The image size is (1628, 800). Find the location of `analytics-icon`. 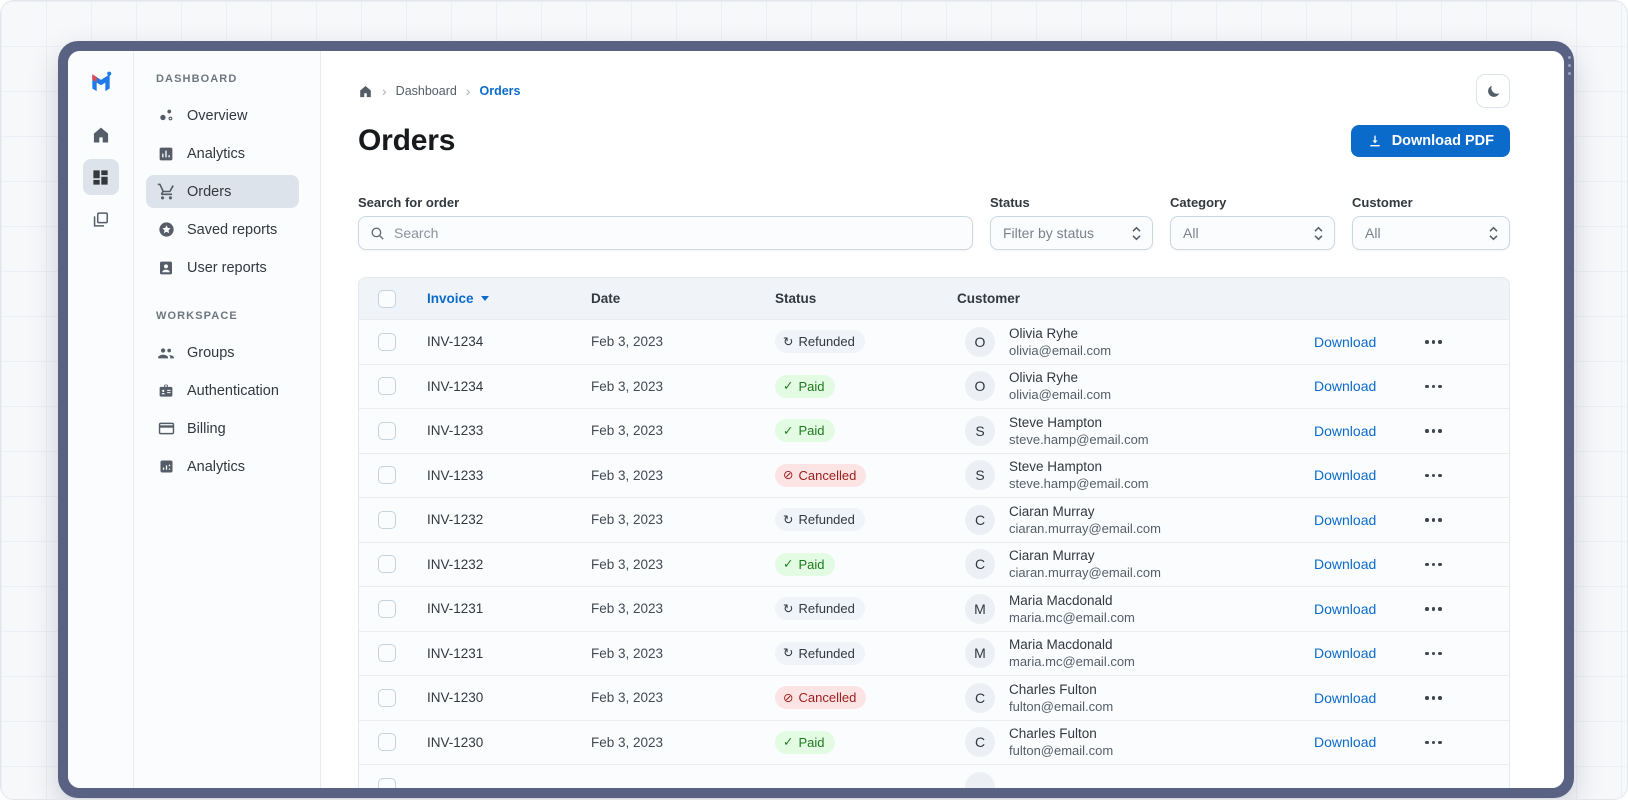

analytics-icon is located at coordinates (166, 467).